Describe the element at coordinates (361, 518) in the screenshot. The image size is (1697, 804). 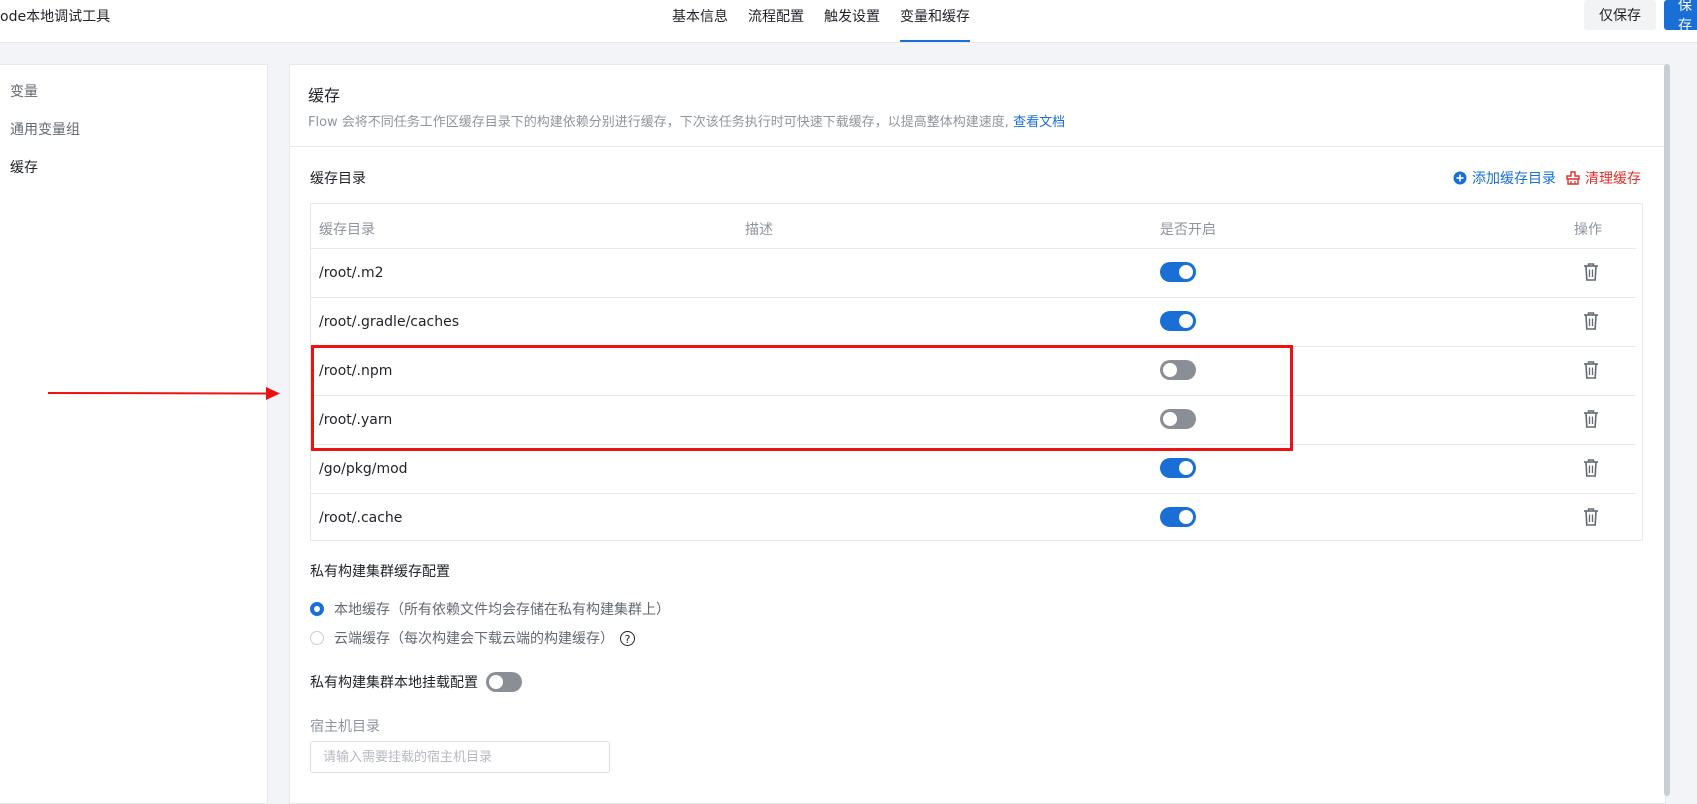
I see `cache-path: /root/.cache` at that location.